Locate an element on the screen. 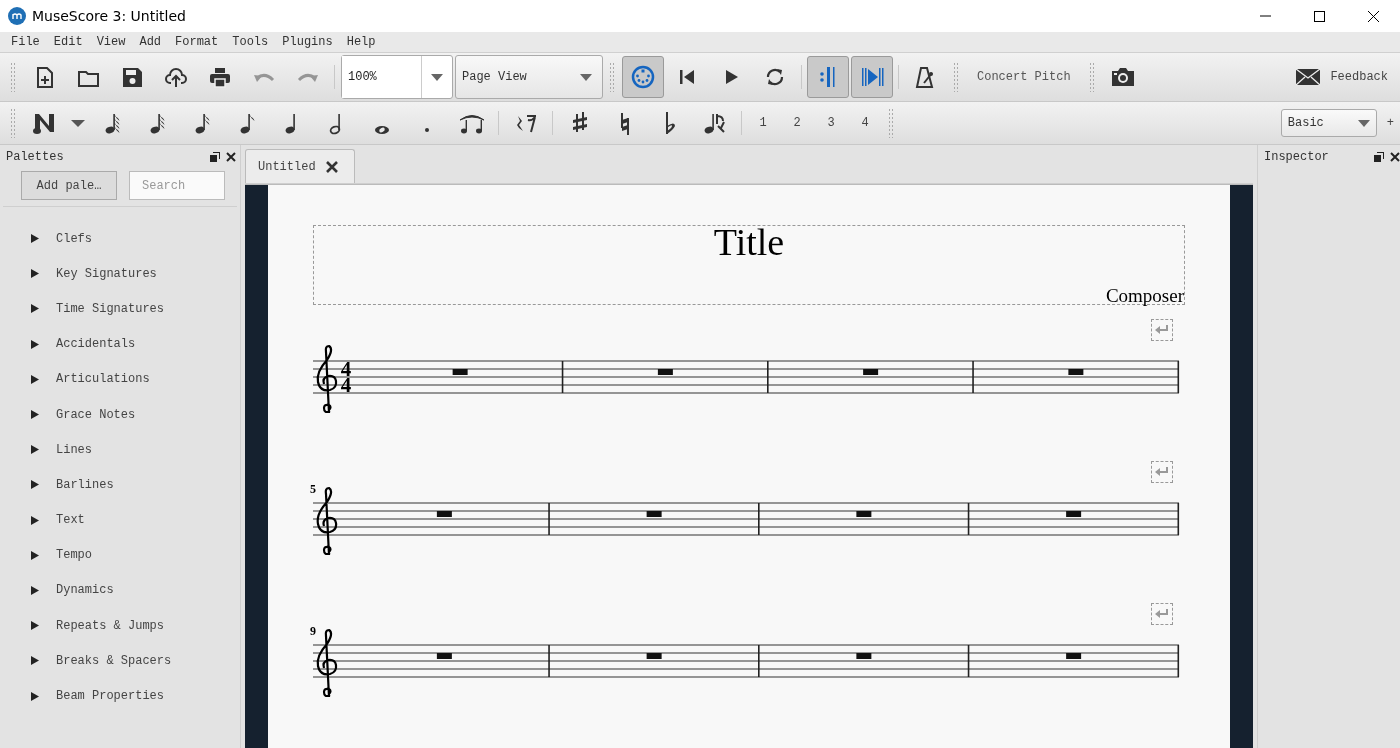  palette-item: Clefs is located at coordinates (120, 239).